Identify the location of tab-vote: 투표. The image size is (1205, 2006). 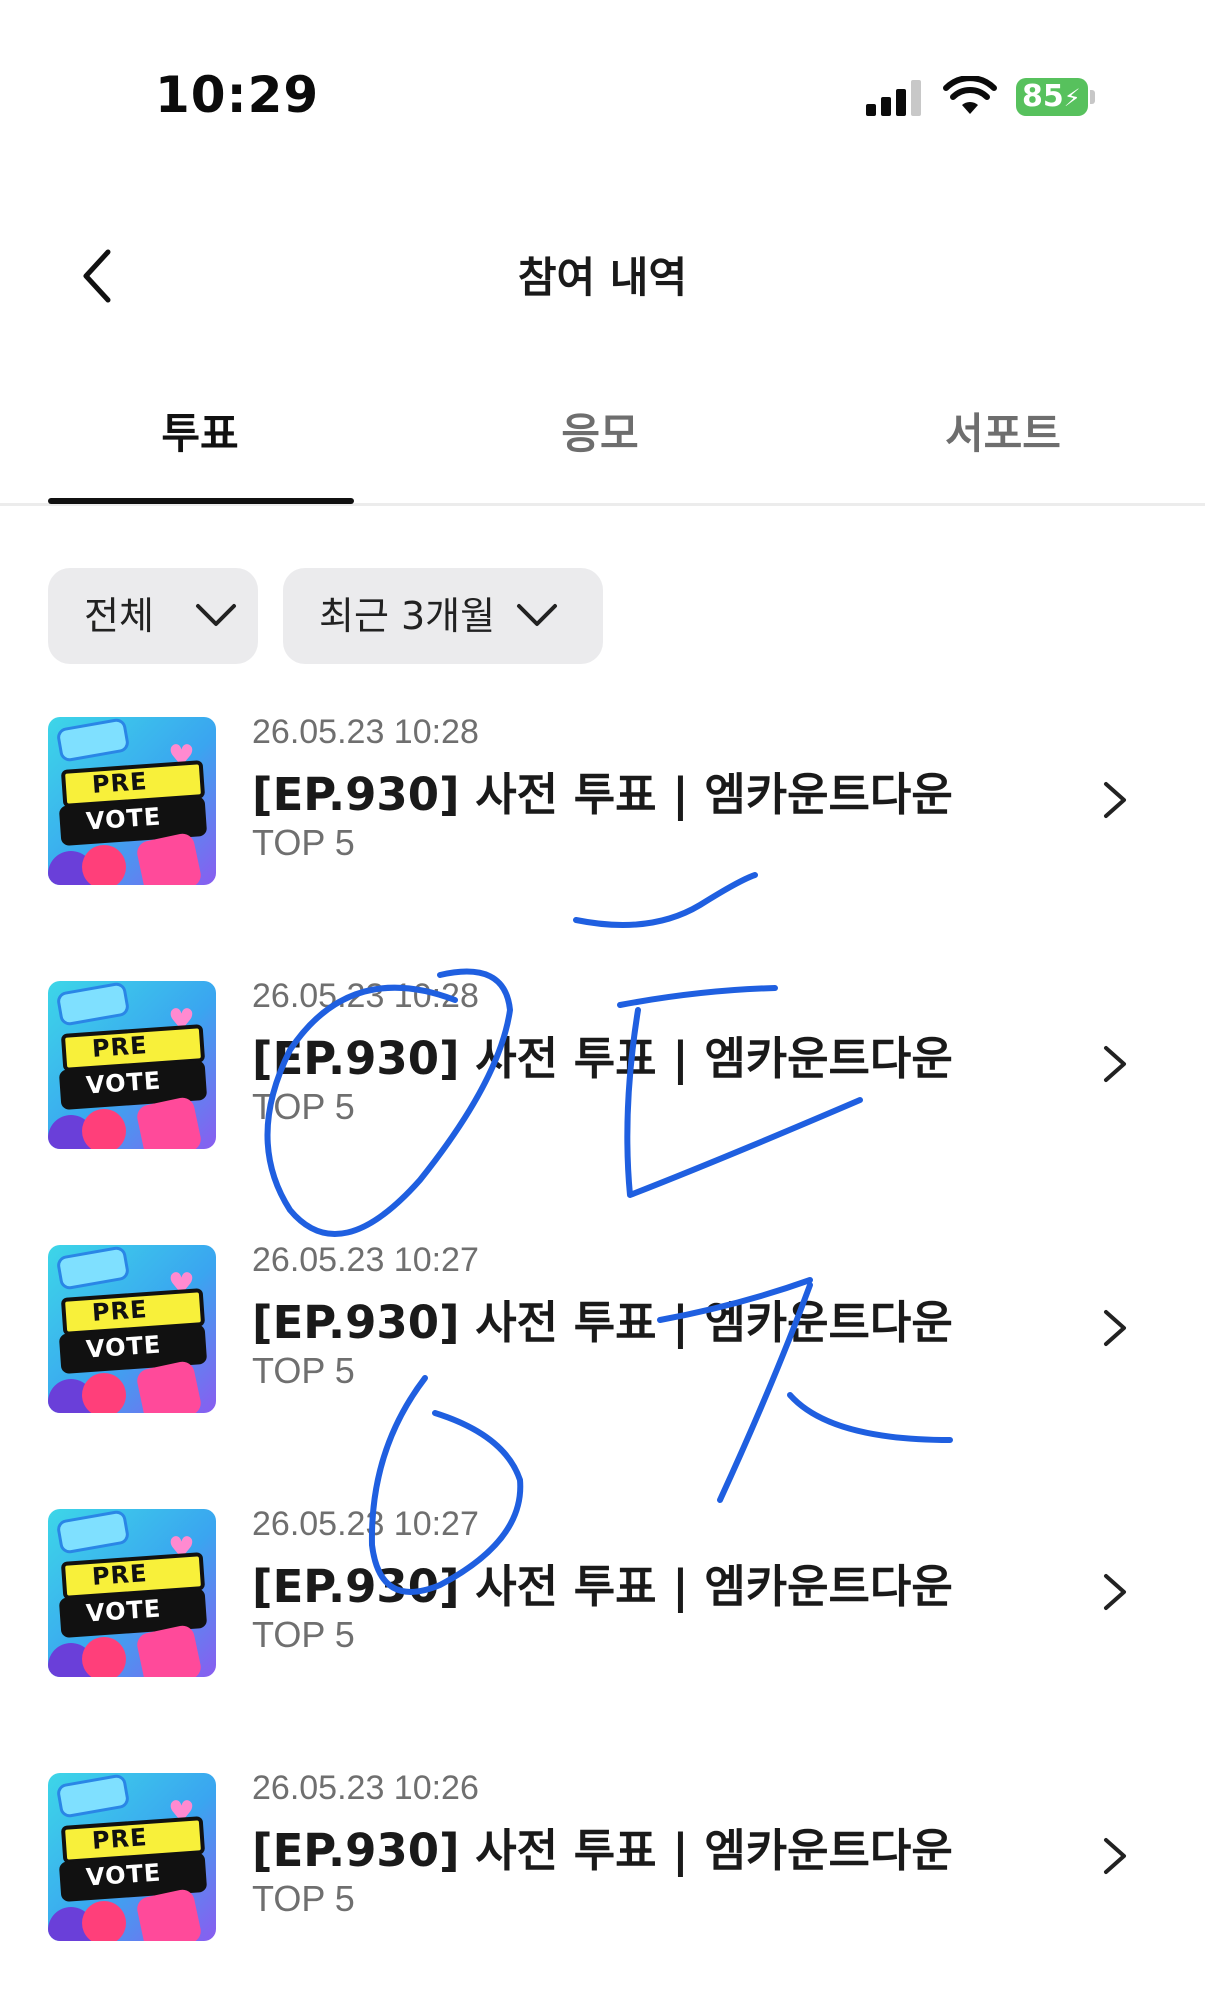
(200, 445).